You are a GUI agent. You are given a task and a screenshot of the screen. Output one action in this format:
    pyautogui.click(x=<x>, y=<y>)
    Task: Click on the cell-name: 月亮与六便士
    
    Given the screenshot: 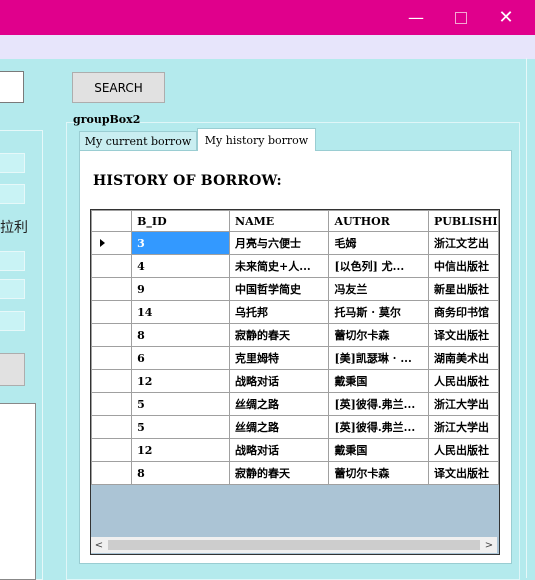 What is the action you would take?
    pyautogui.click(x=279, y=243)
    